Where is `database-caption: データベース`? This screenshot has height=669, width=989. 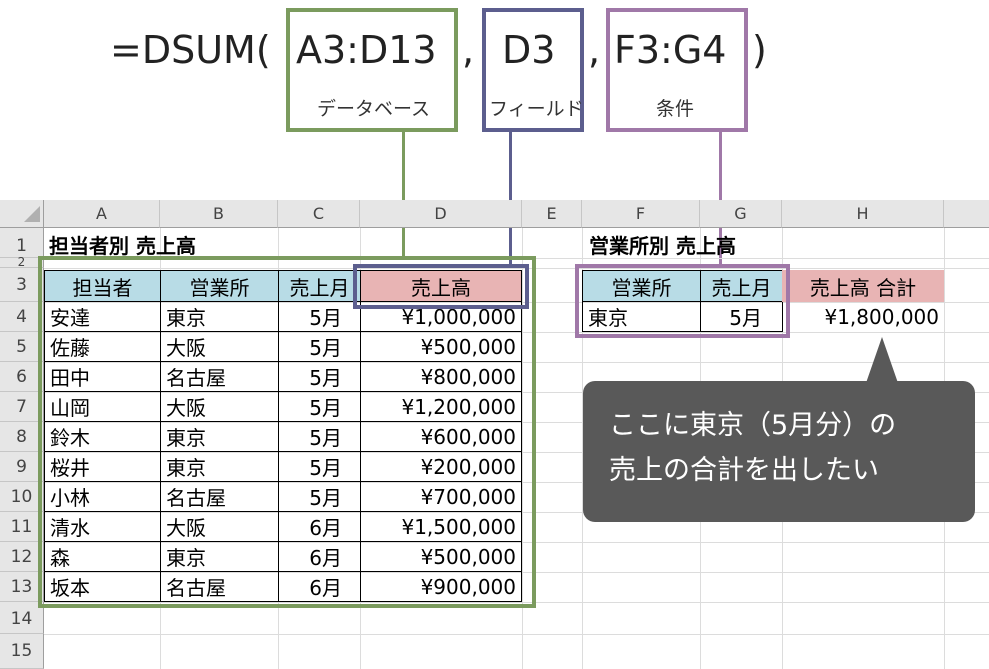 database-caption: データベース is located at coordinates (374, 109).